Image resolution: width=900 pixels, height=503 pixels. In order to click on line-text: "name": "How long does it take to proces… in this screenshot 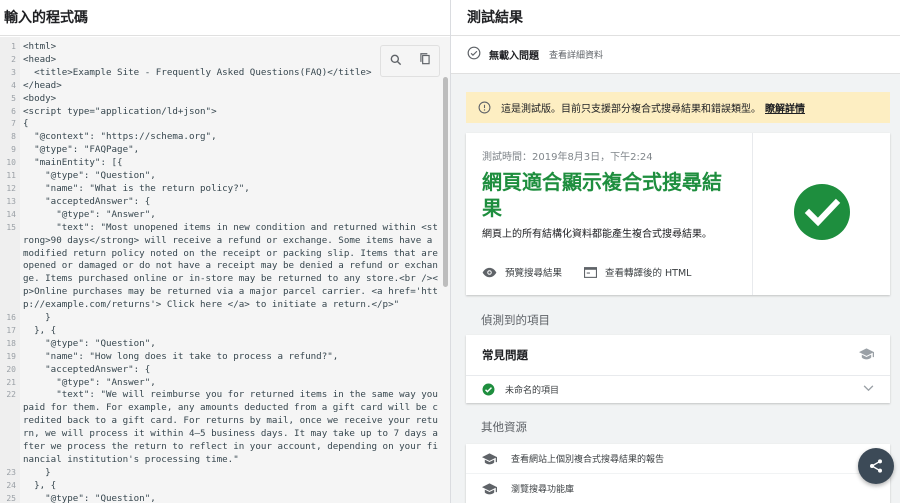, I will do `click(181, 356)`.